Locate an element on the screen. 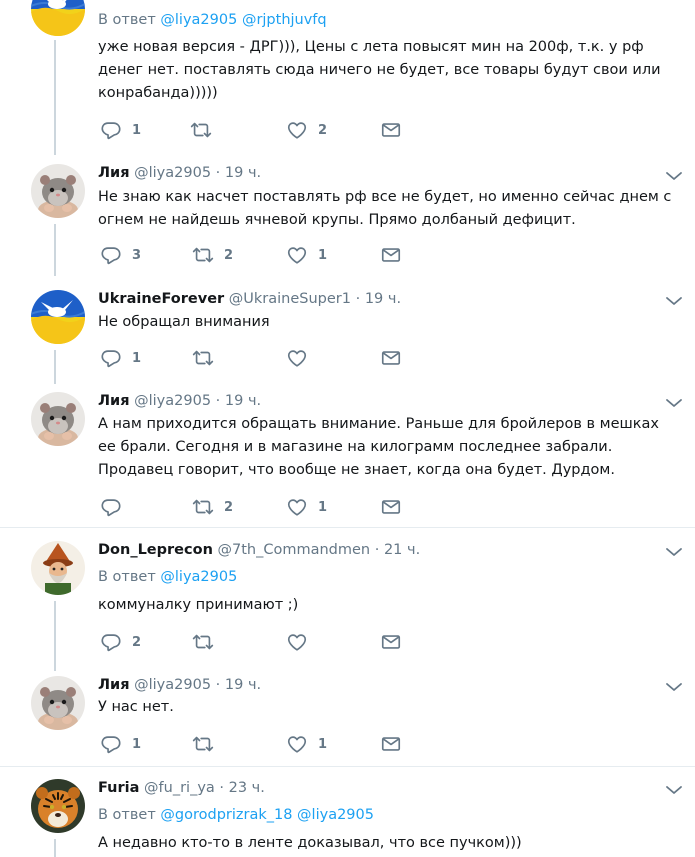  tiger-avatar is located at coordinates (58, 806).